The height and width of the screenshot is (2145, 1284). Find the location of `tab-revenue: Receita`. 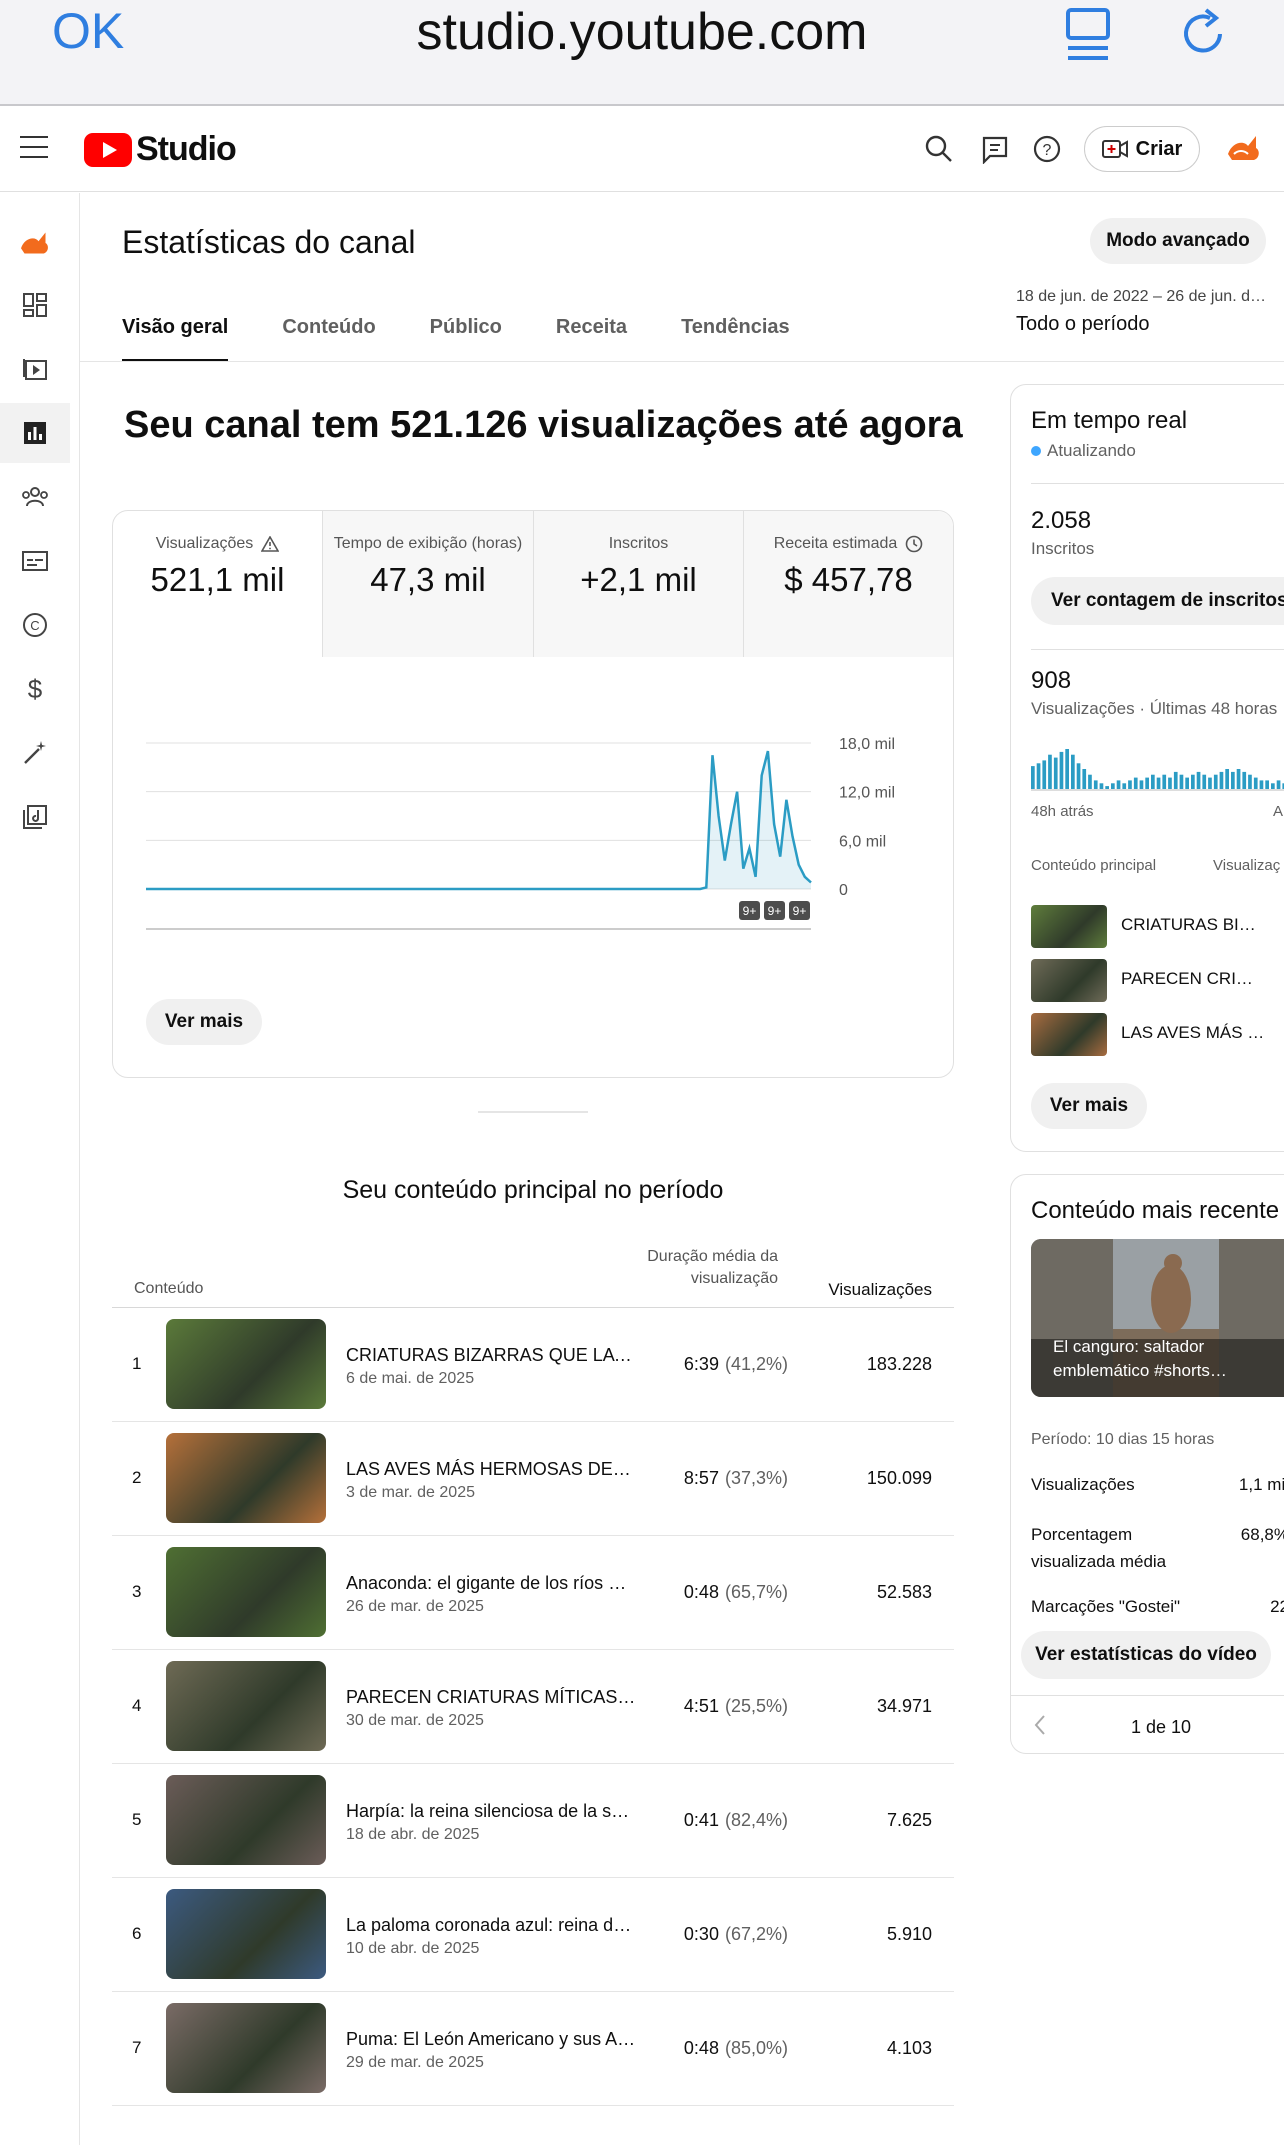

tab-revenue: Receita is located at coordinates (591, 339).